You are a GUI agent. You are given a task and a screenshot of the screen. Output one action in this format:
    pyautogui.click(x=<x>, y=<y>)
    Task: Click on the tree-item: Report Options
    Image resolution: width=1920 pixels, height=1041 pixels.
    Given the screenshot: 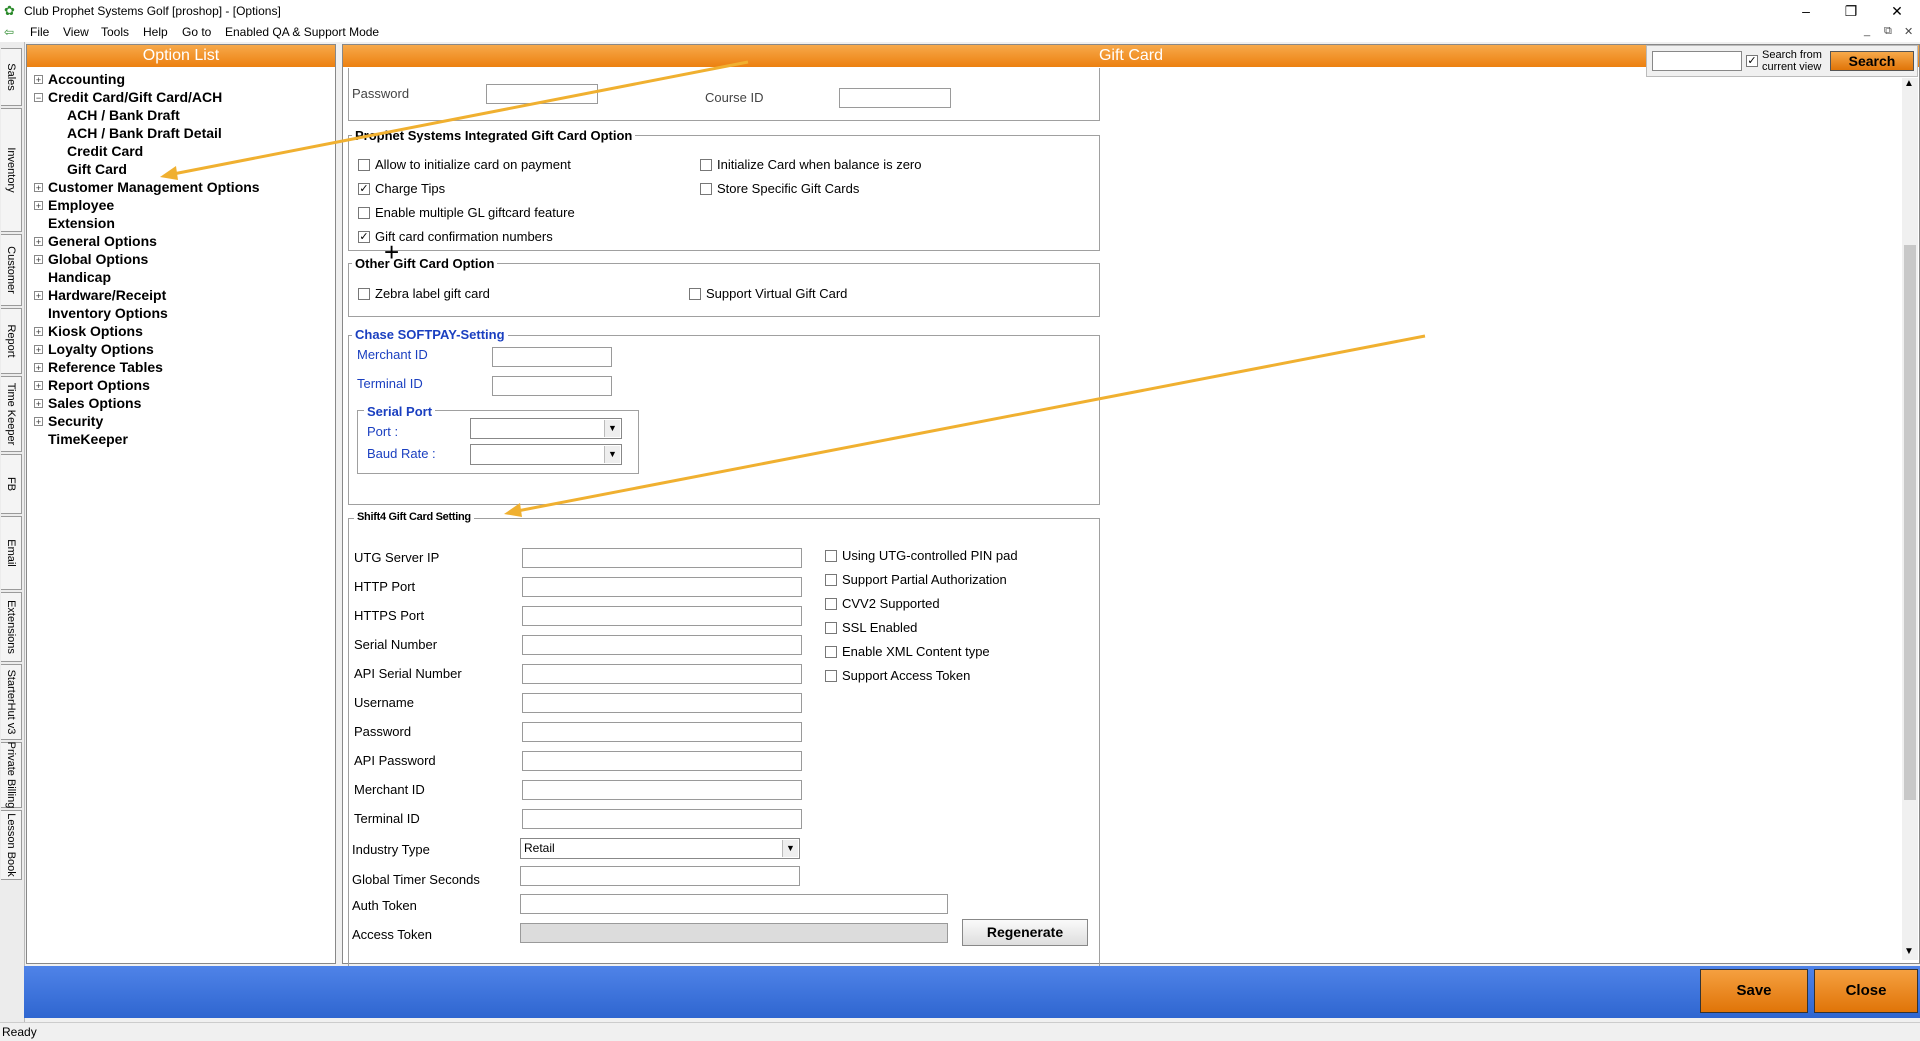 What is the action you would take?
    pyautogui.click(x=99, y=385)
    